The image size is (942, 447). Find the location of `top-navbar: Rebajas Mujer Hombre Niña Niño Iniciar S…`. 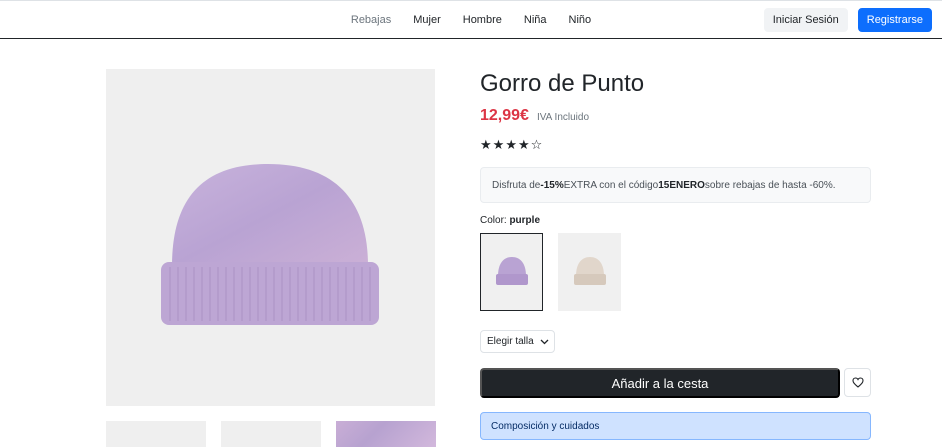

top-navbar: Rebajas Mujer Hombre Niña Niño Iniciar S… is located at coordinates (471, 19).